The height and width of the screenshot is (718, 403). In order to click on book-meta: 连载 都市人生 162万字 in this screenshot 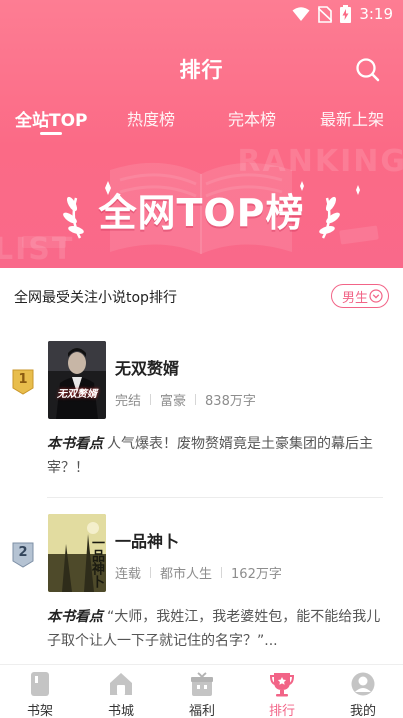, I will do `click(198, 572)`.